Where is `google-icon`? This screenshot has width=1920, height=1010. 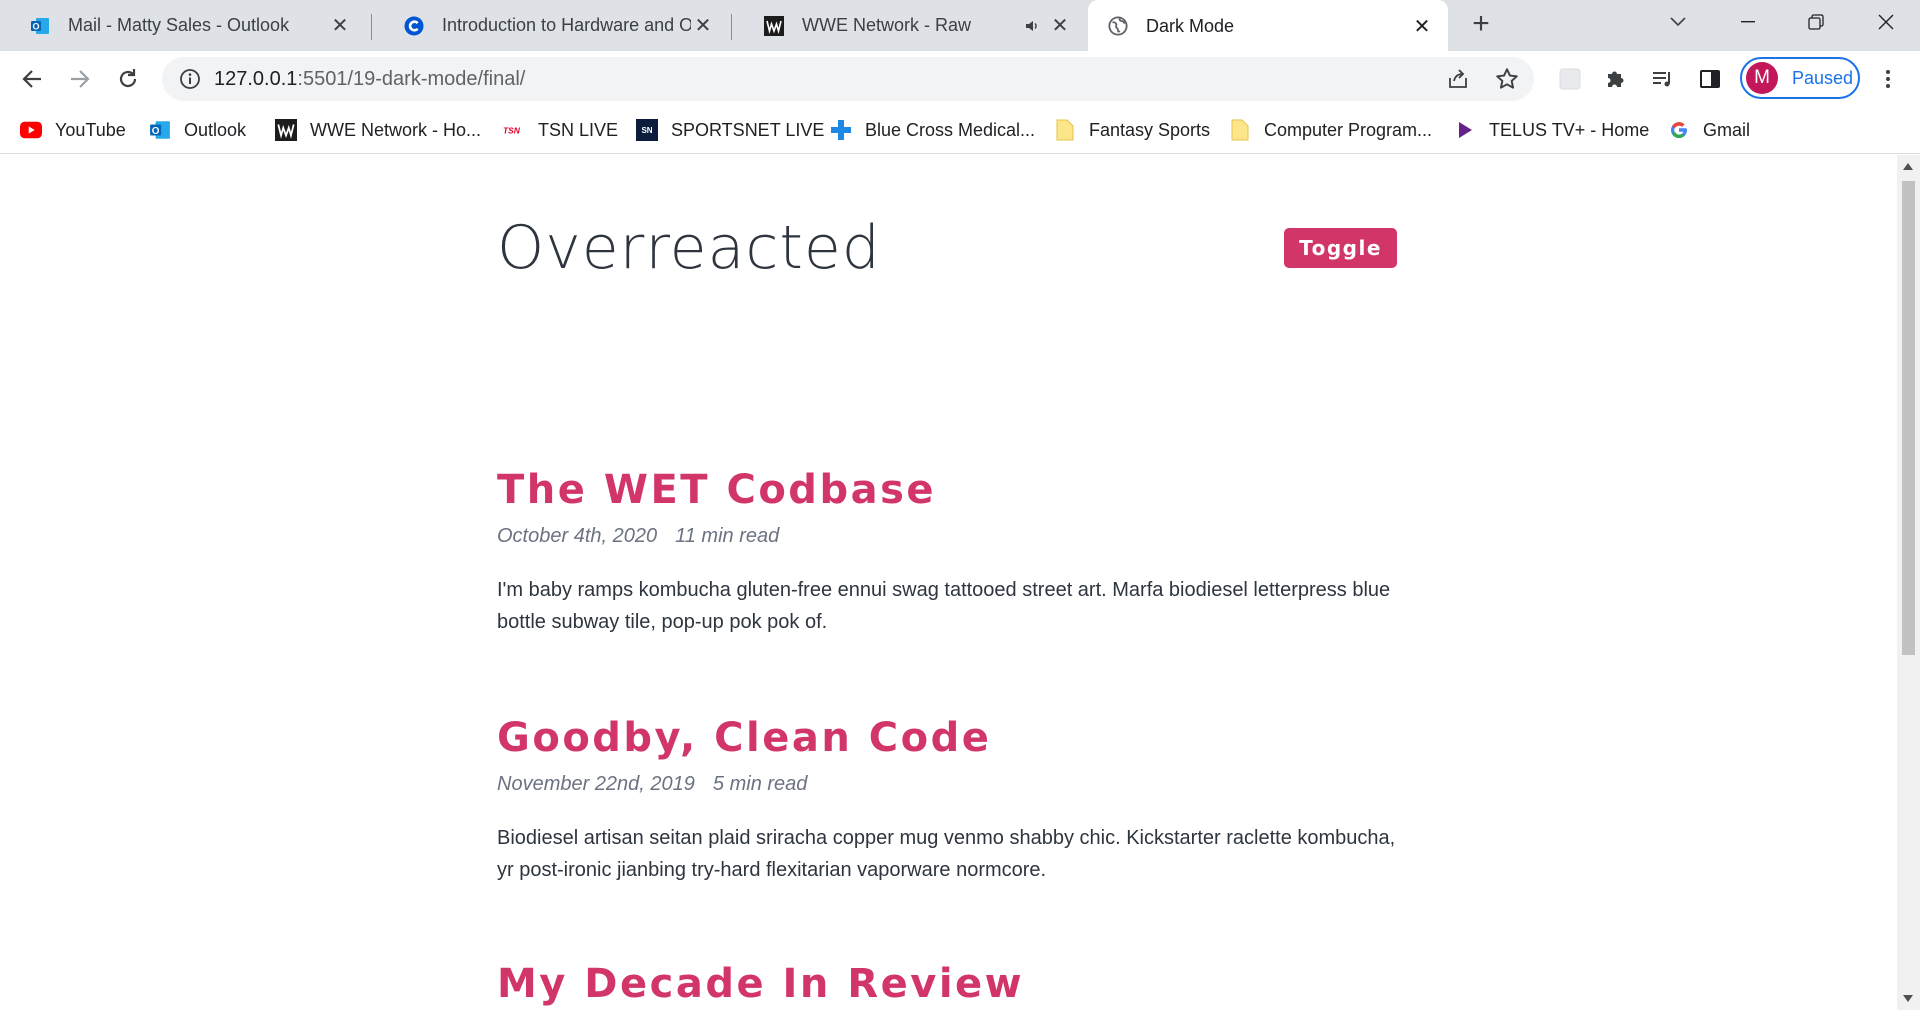 google-icon is located at coordinates (1679, 130).